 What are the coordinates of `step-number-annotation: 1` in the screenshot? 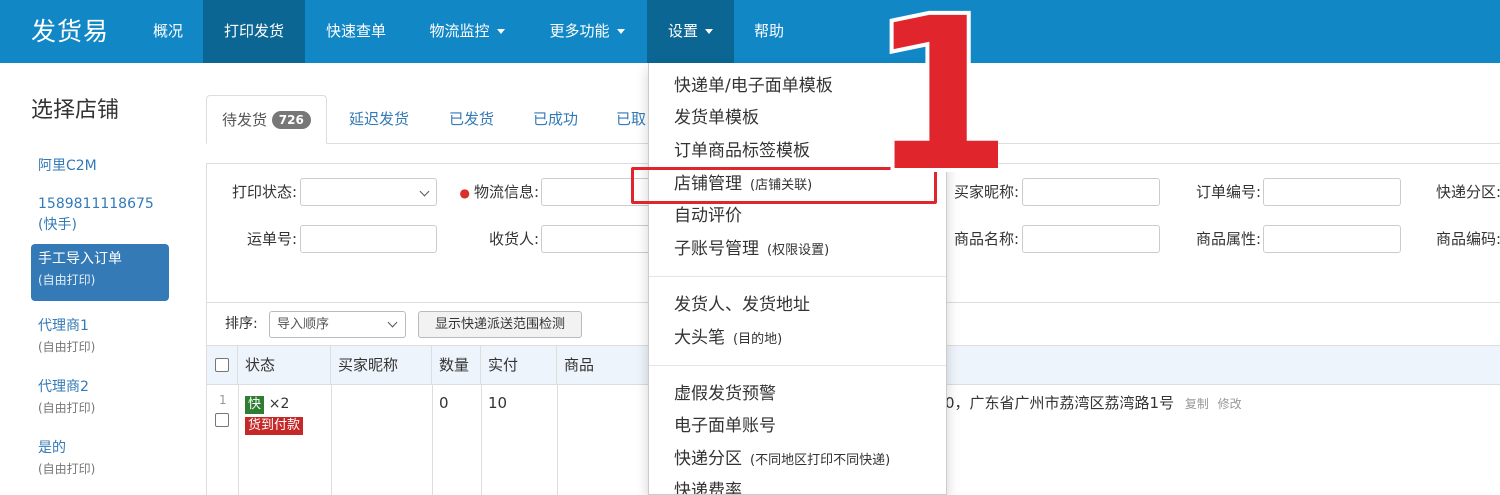 It's located at (943, 95).